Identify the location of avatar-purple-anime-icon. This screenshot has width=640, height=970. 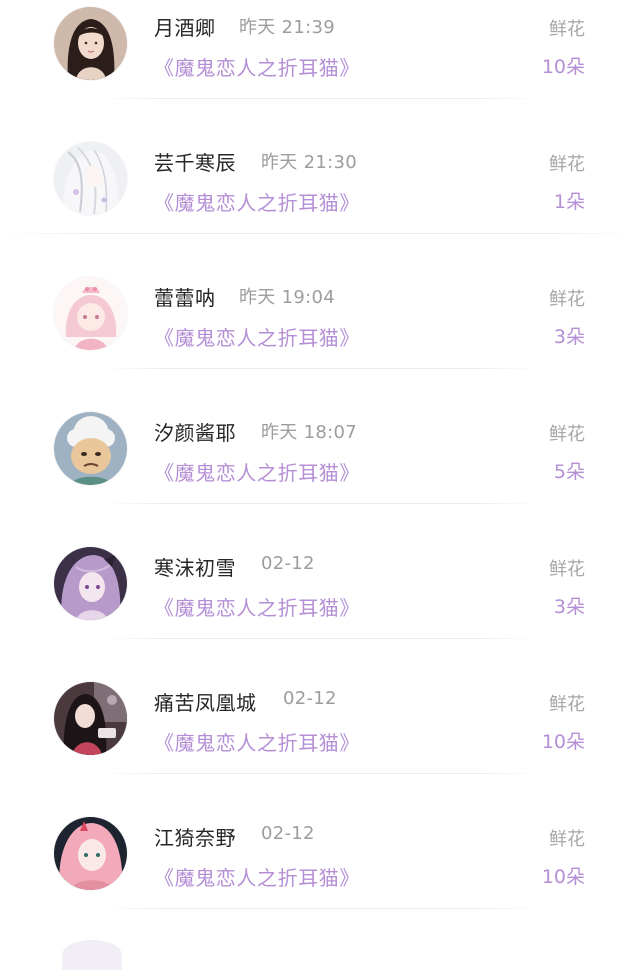
(90, 583).